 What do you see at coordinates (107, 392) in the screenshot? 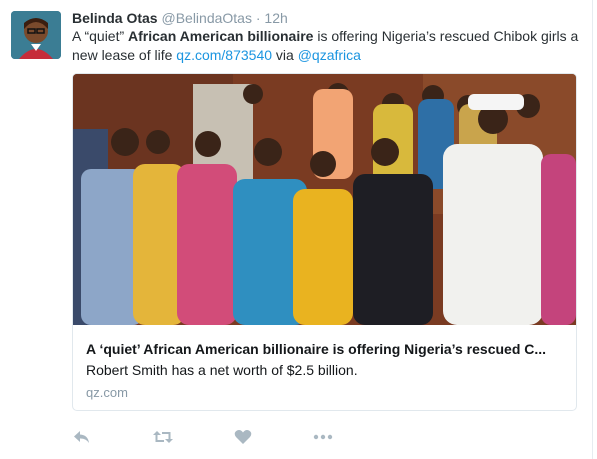
I see `card-domain: qz.com` at bounding box center [107, 392].